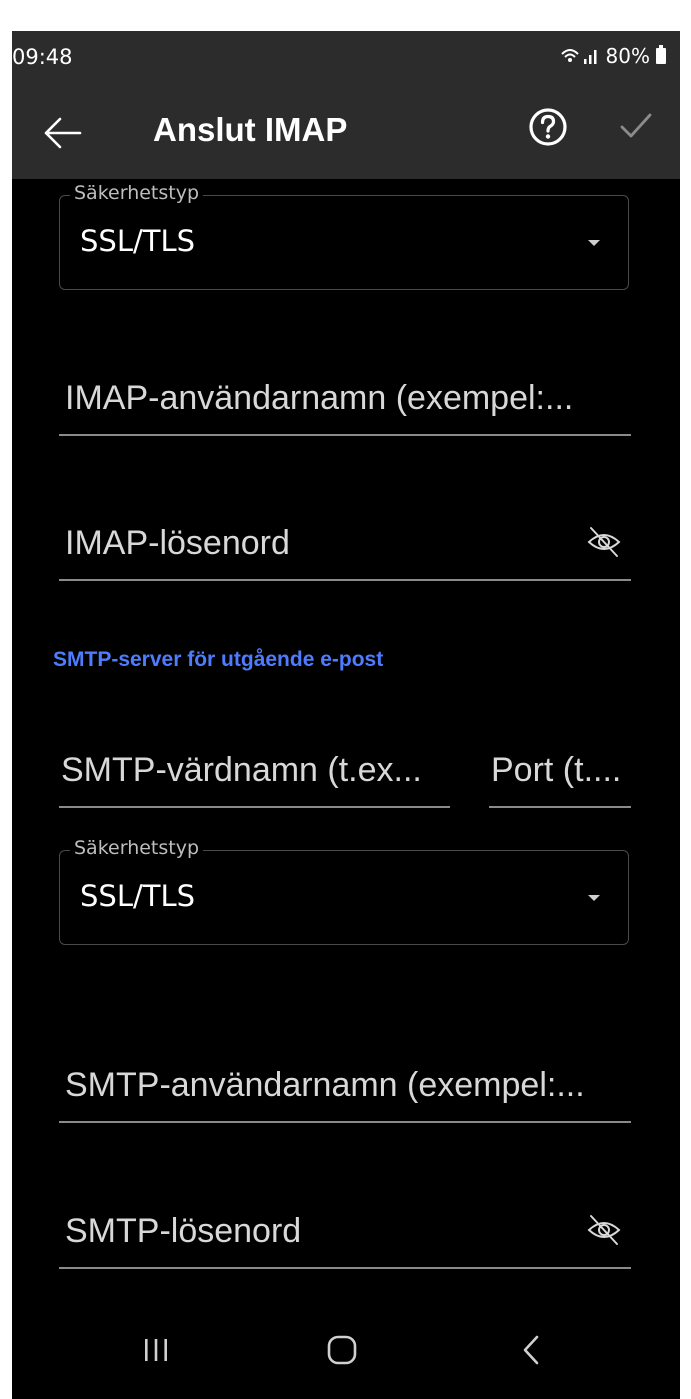 The width and height of the screenshot is (691, 1399). I want to click on smtp-password-field: SMTP-lösenord, so click(345, 1220).